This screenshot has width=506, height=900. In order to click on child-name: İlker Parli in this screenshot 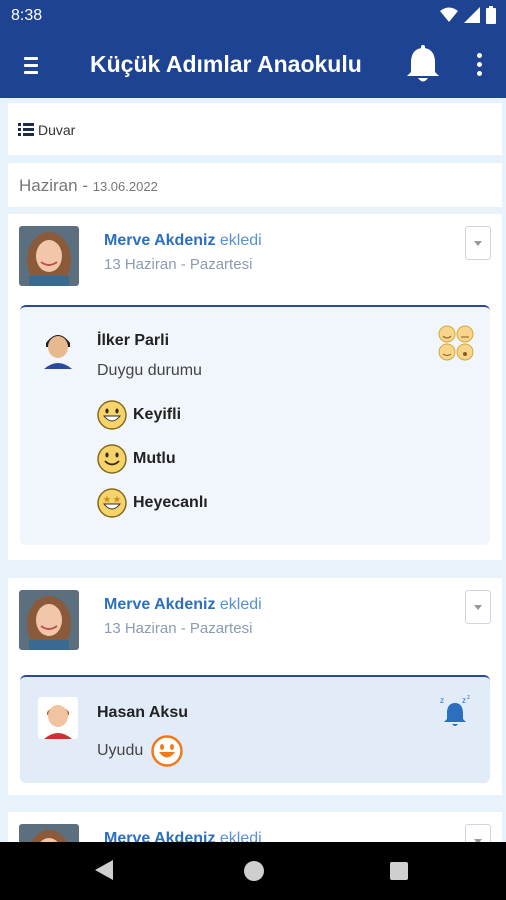, I will do `click(133, 340)`.